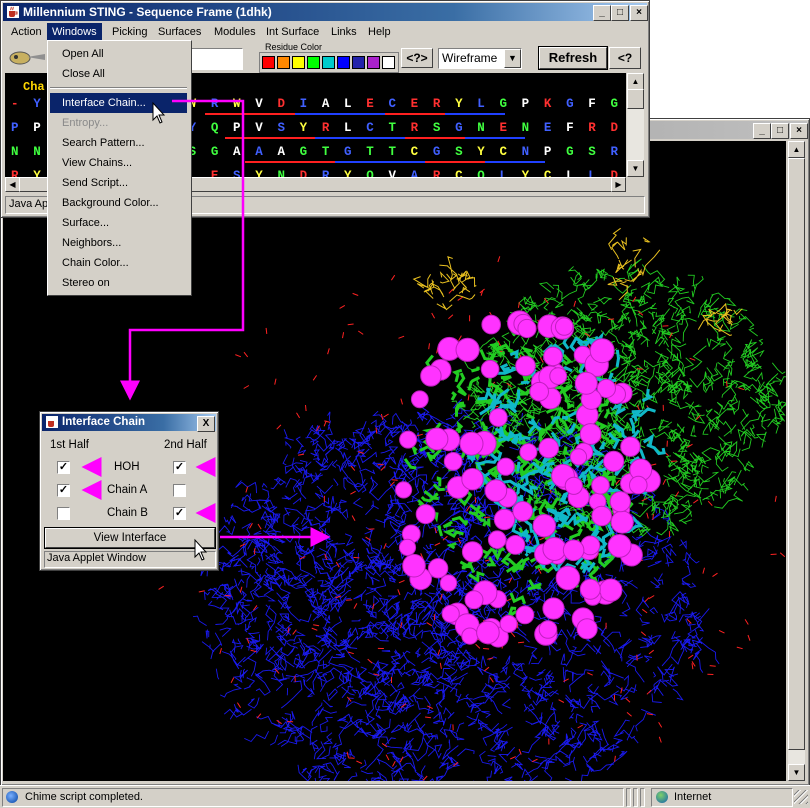  I want to click on status-message: Chime script completed., so click(84, 797).